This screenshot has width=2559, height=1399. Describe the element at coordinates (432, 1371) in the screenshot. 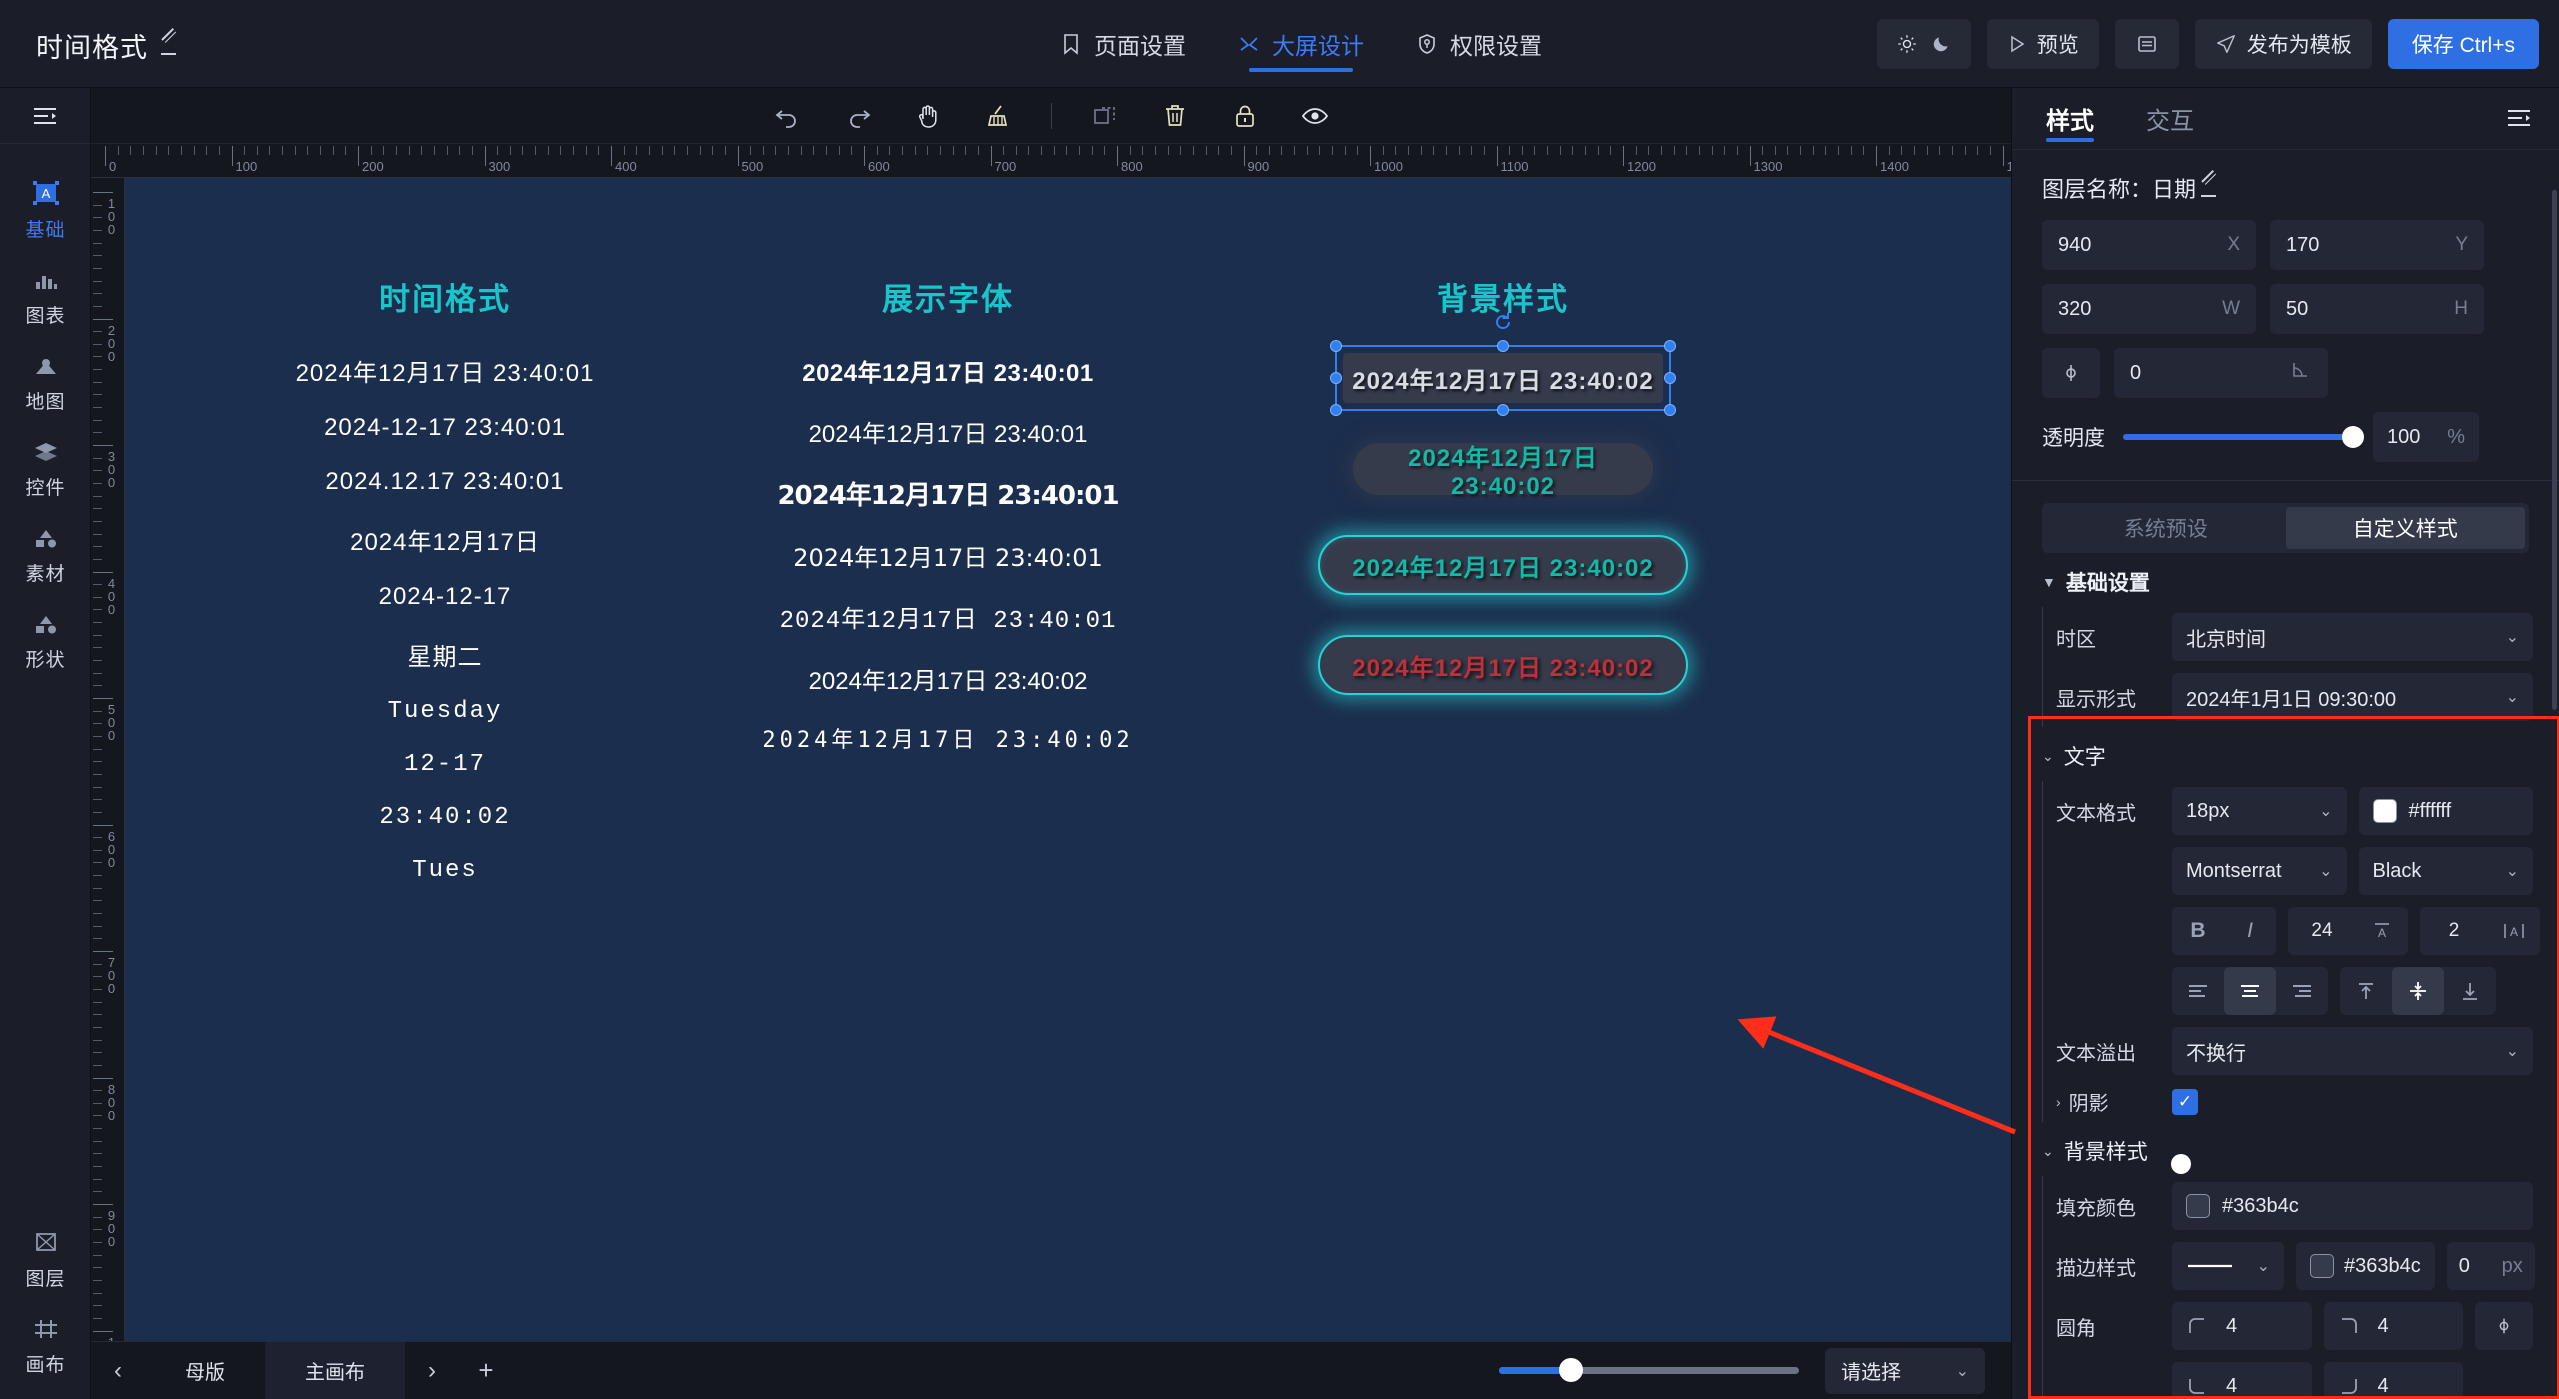

I see `next-page-button: ›` at that location.